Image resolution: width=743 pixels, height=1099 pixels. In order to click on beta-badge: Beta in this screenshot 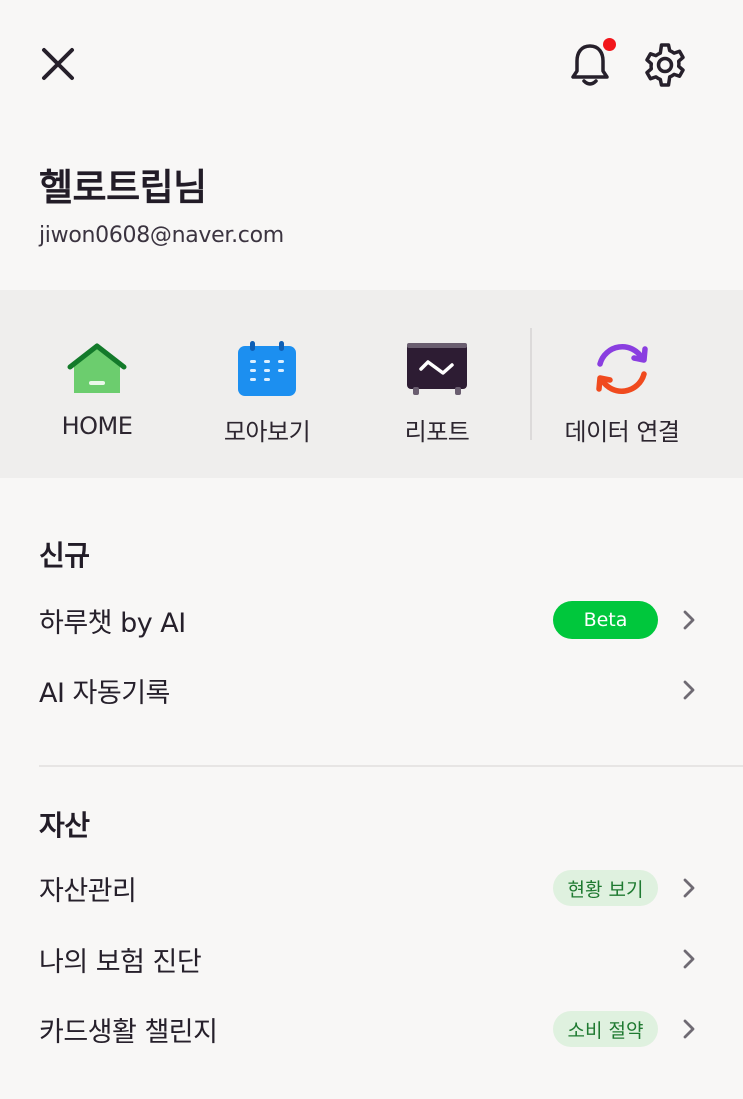, I will do `click(605, 620)`.